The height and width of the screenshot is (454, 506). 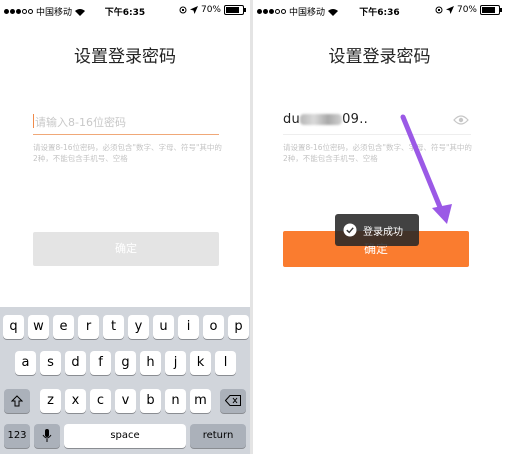 I want to click on return-key: return, so click(x=218, y=436).